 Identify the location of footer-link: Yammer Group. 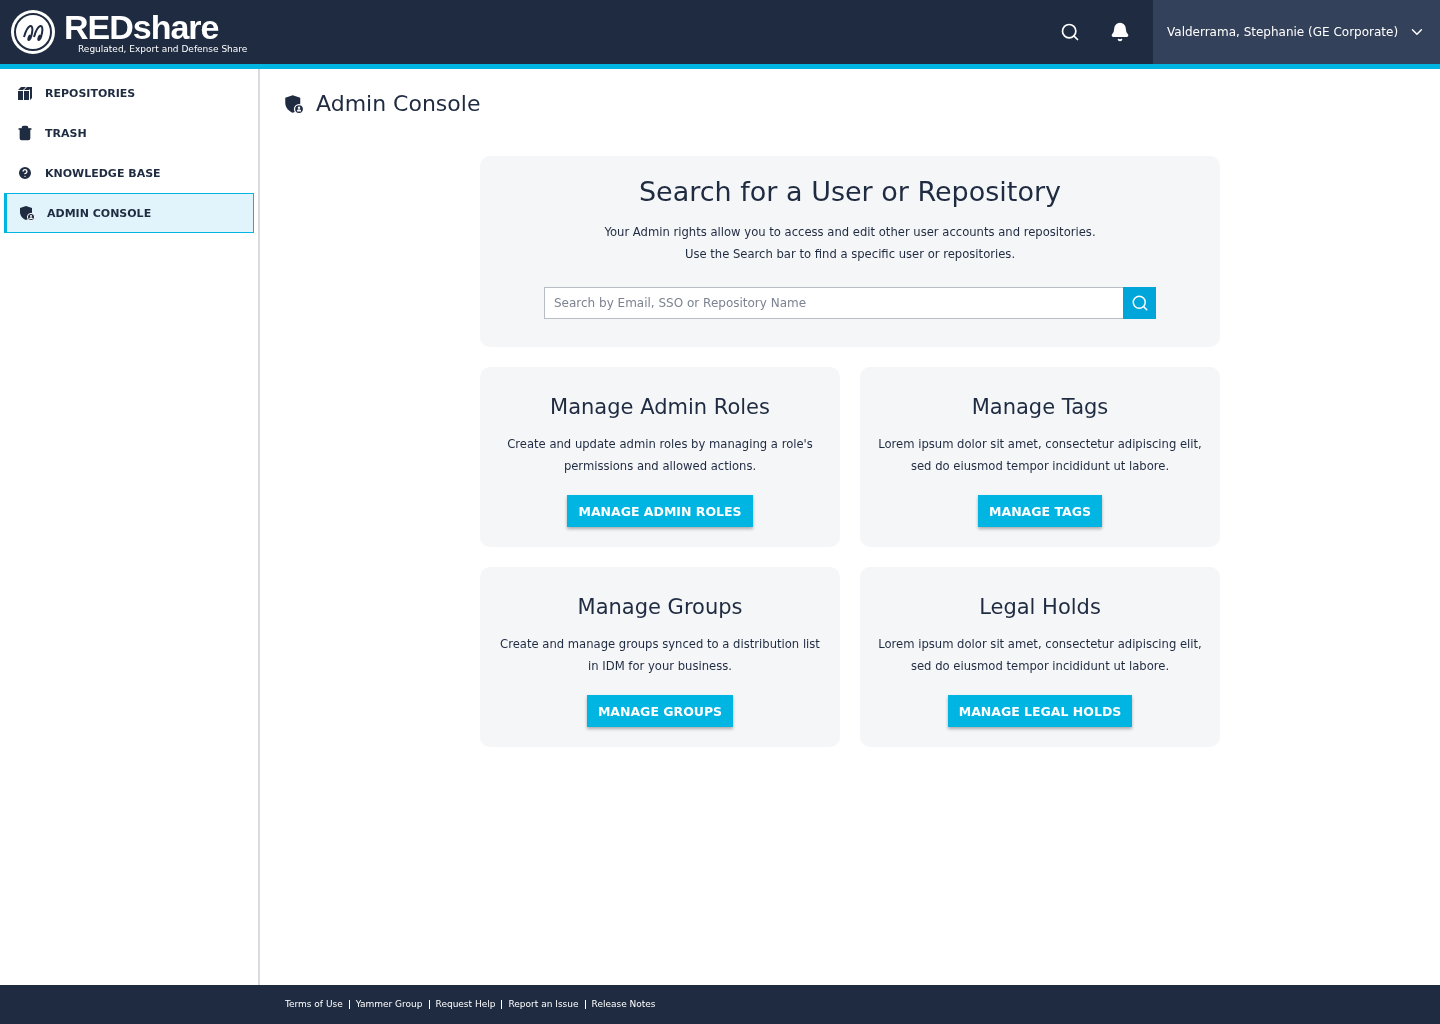
(388, 1004).